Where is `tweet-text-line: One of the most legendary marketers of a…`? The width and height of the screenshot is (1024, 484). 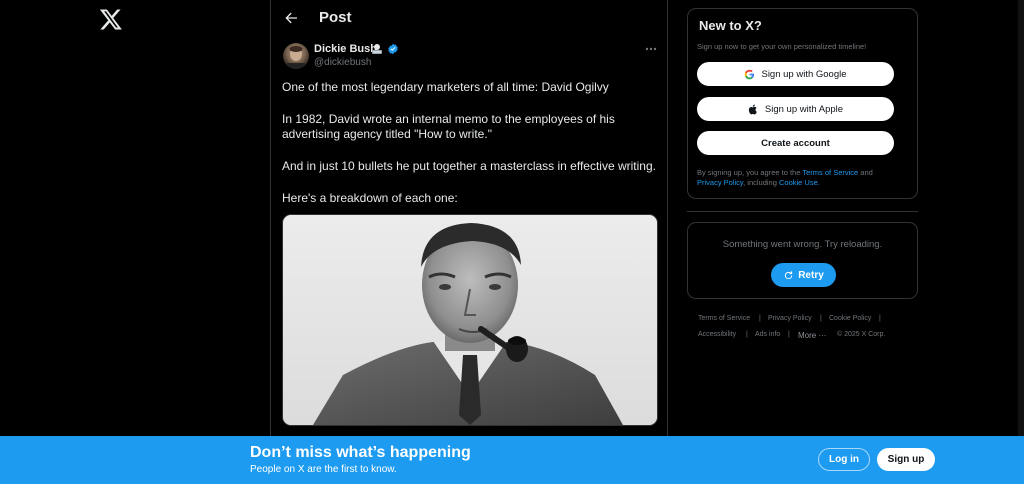
tweet-text-line: One of the most legendary marketers of a… is located at coordinates (445, 87).